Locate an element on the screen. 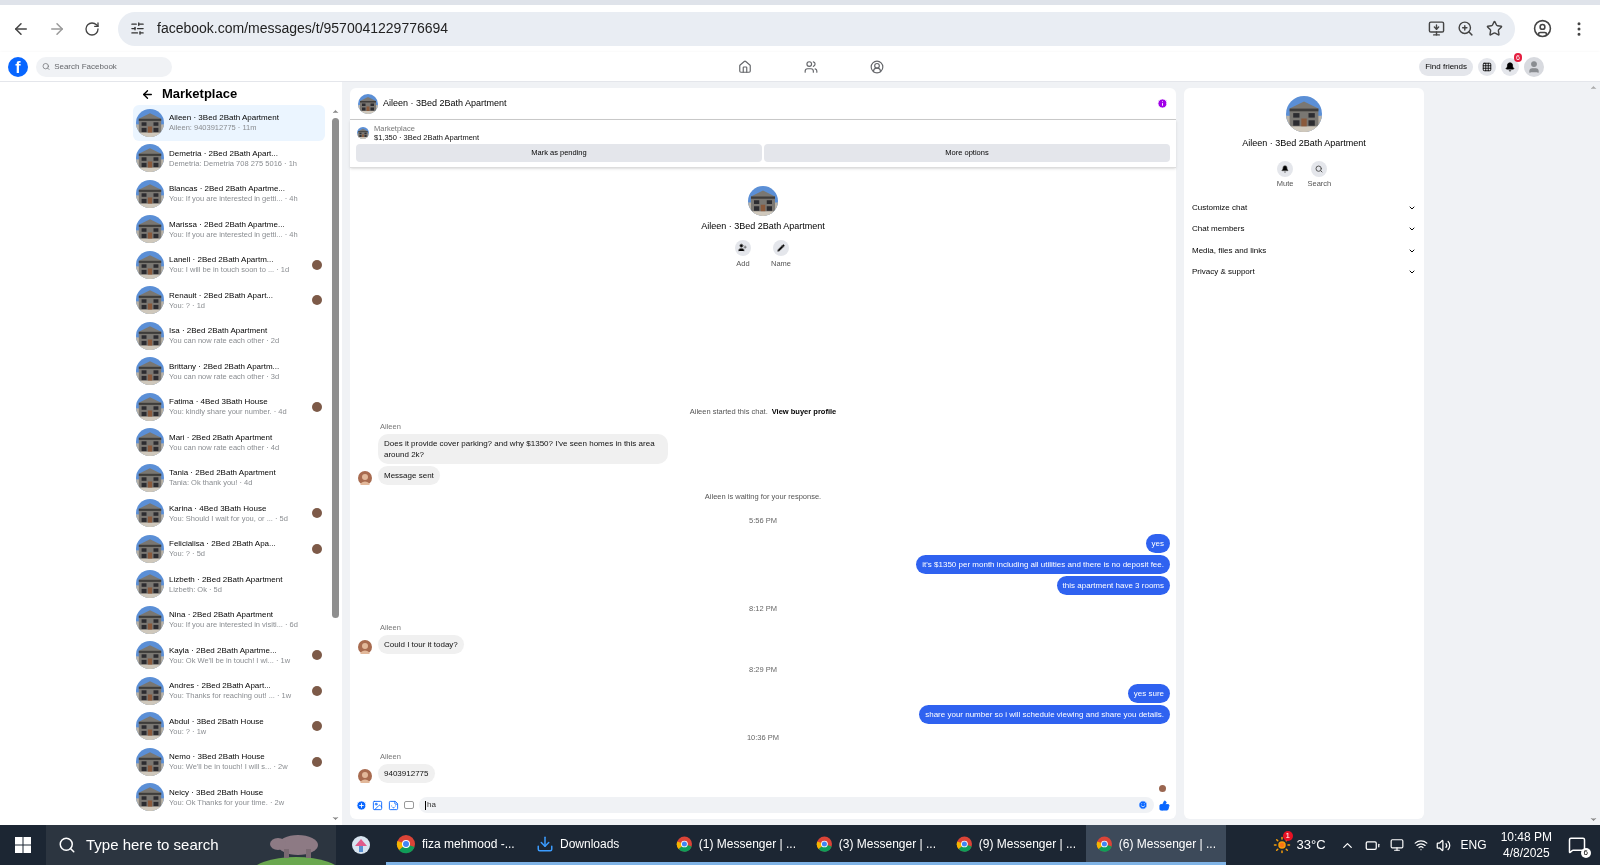 This screenshot has height=865, width=1600. read-receipt-icon is located at coordinates (1162, 788).